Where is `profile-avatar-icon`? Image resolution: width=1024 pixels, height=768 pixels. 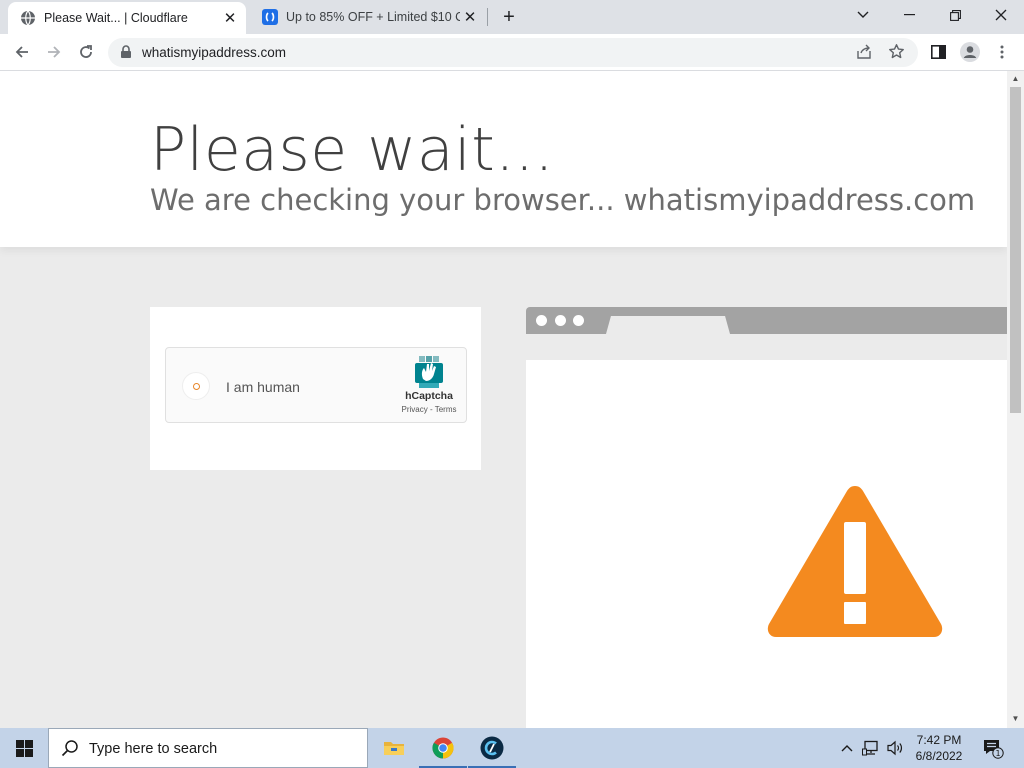 profile-avatar-icon is located at coordinates (970, 52).